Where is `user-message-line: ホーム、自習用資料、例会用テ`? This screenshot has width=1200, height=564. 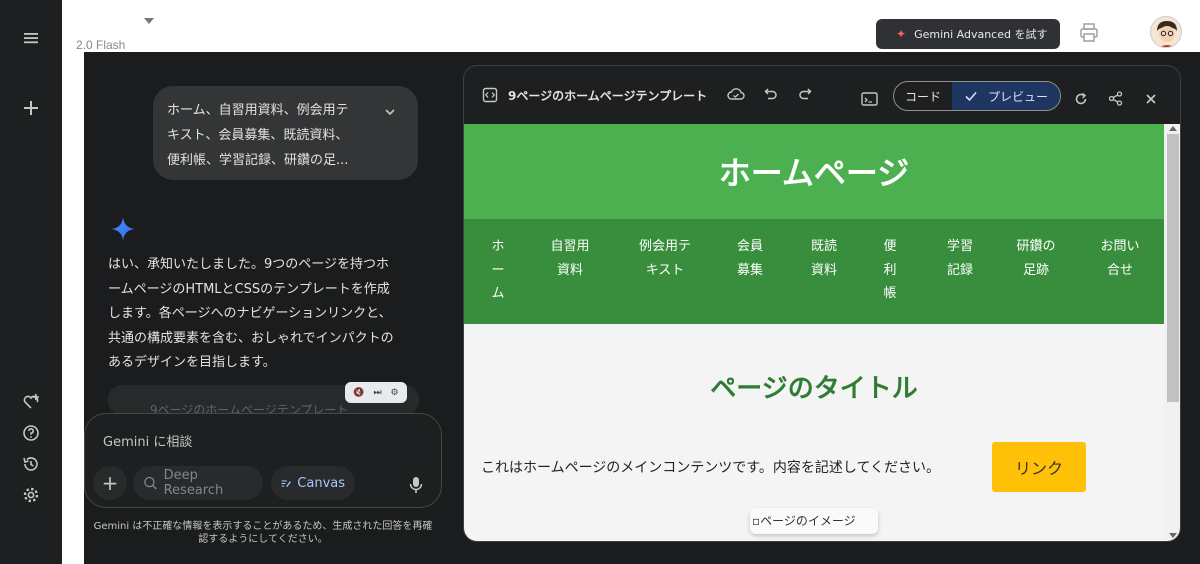 user-message-line: ホーム、自習用資料、例会用テ is located at coordinates (258, 110).